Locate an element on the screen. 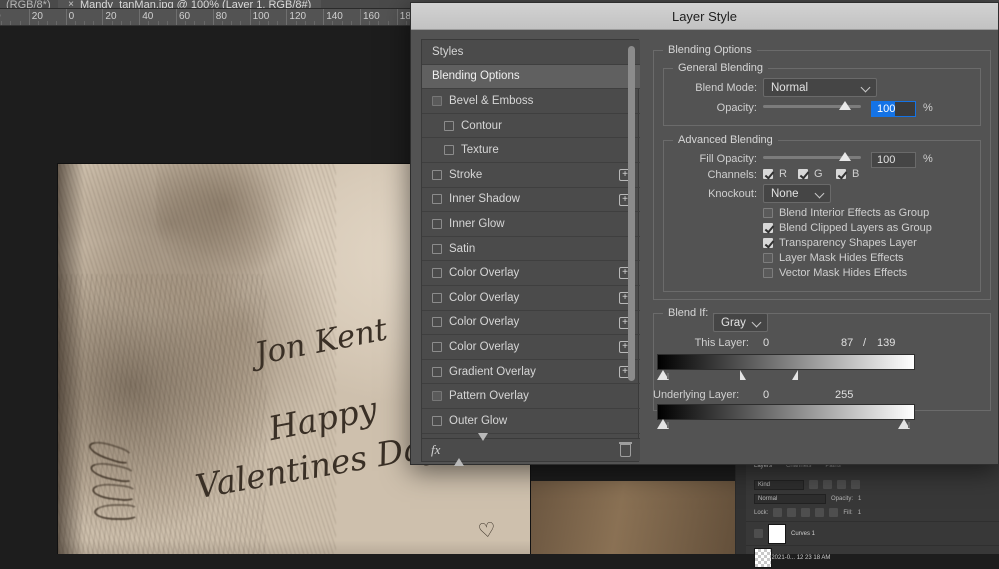 Image resolution: width=999 pixels, height=569 pixels. style-item-satin: Satin is located at coordinates (531, 249).